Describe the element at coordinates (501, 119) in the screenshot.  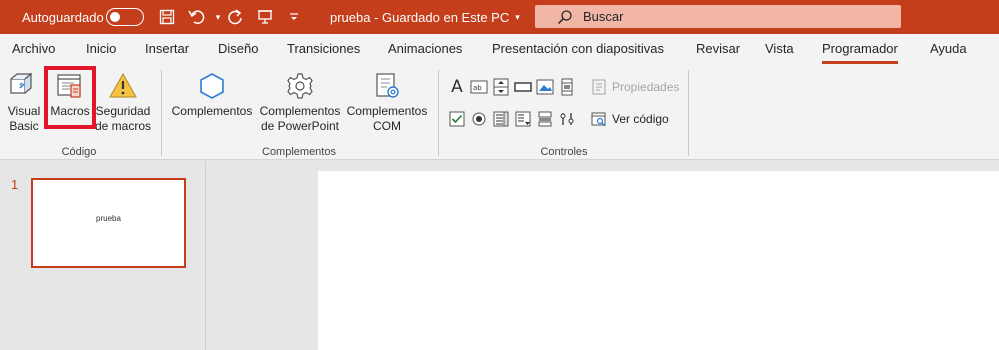
I see `listbox-control-icon` at that location.